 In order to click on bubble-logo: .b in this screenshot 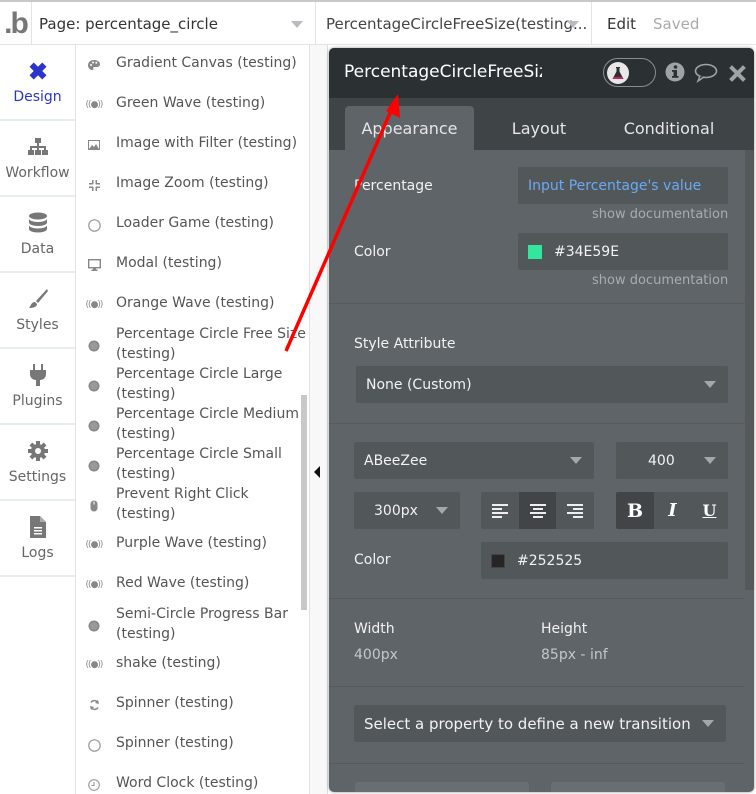, I will do `click(16, 23)`.